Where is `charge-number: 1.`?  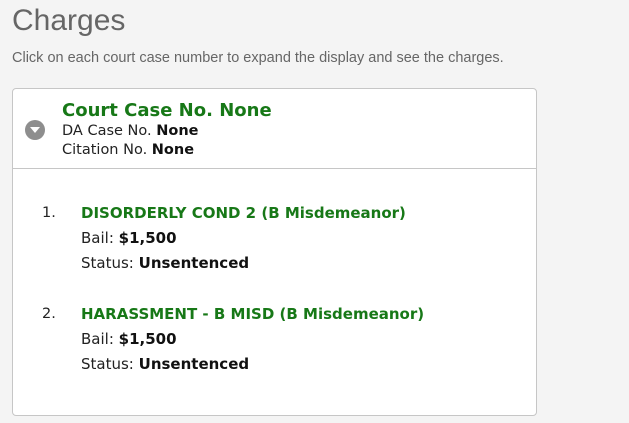
charge-number: 1. is located at coordinates (49, 213).